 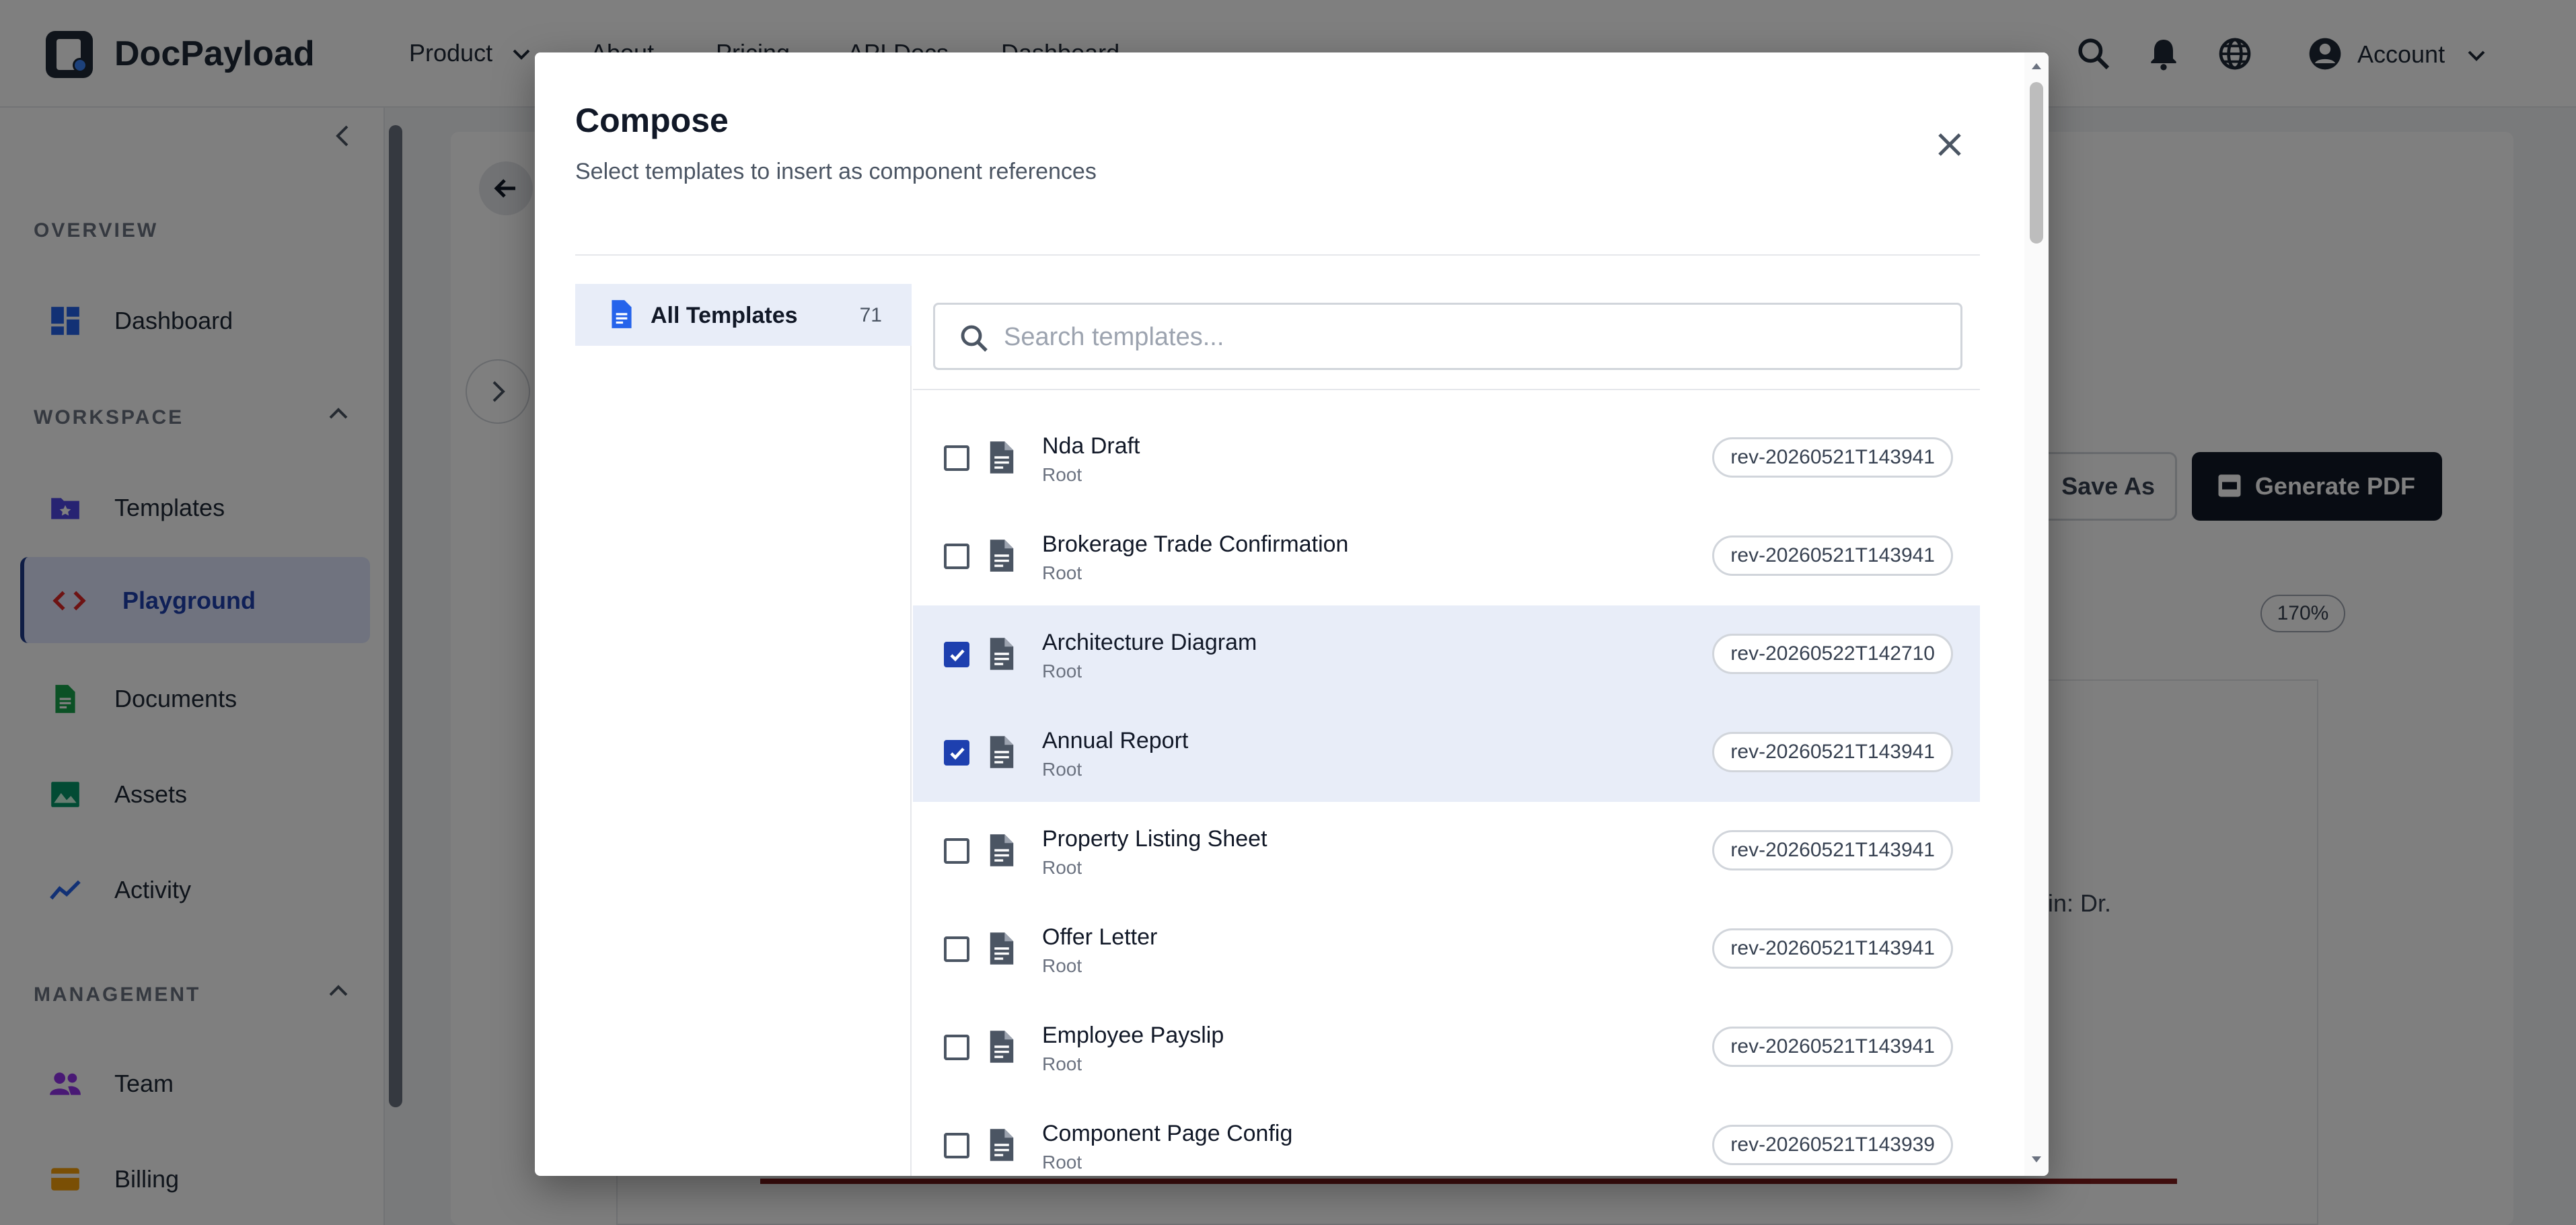 What do you see at coordinates (870, 315) in the screenshot?
I see `category-count: 71` at bounding box center [870, 315].